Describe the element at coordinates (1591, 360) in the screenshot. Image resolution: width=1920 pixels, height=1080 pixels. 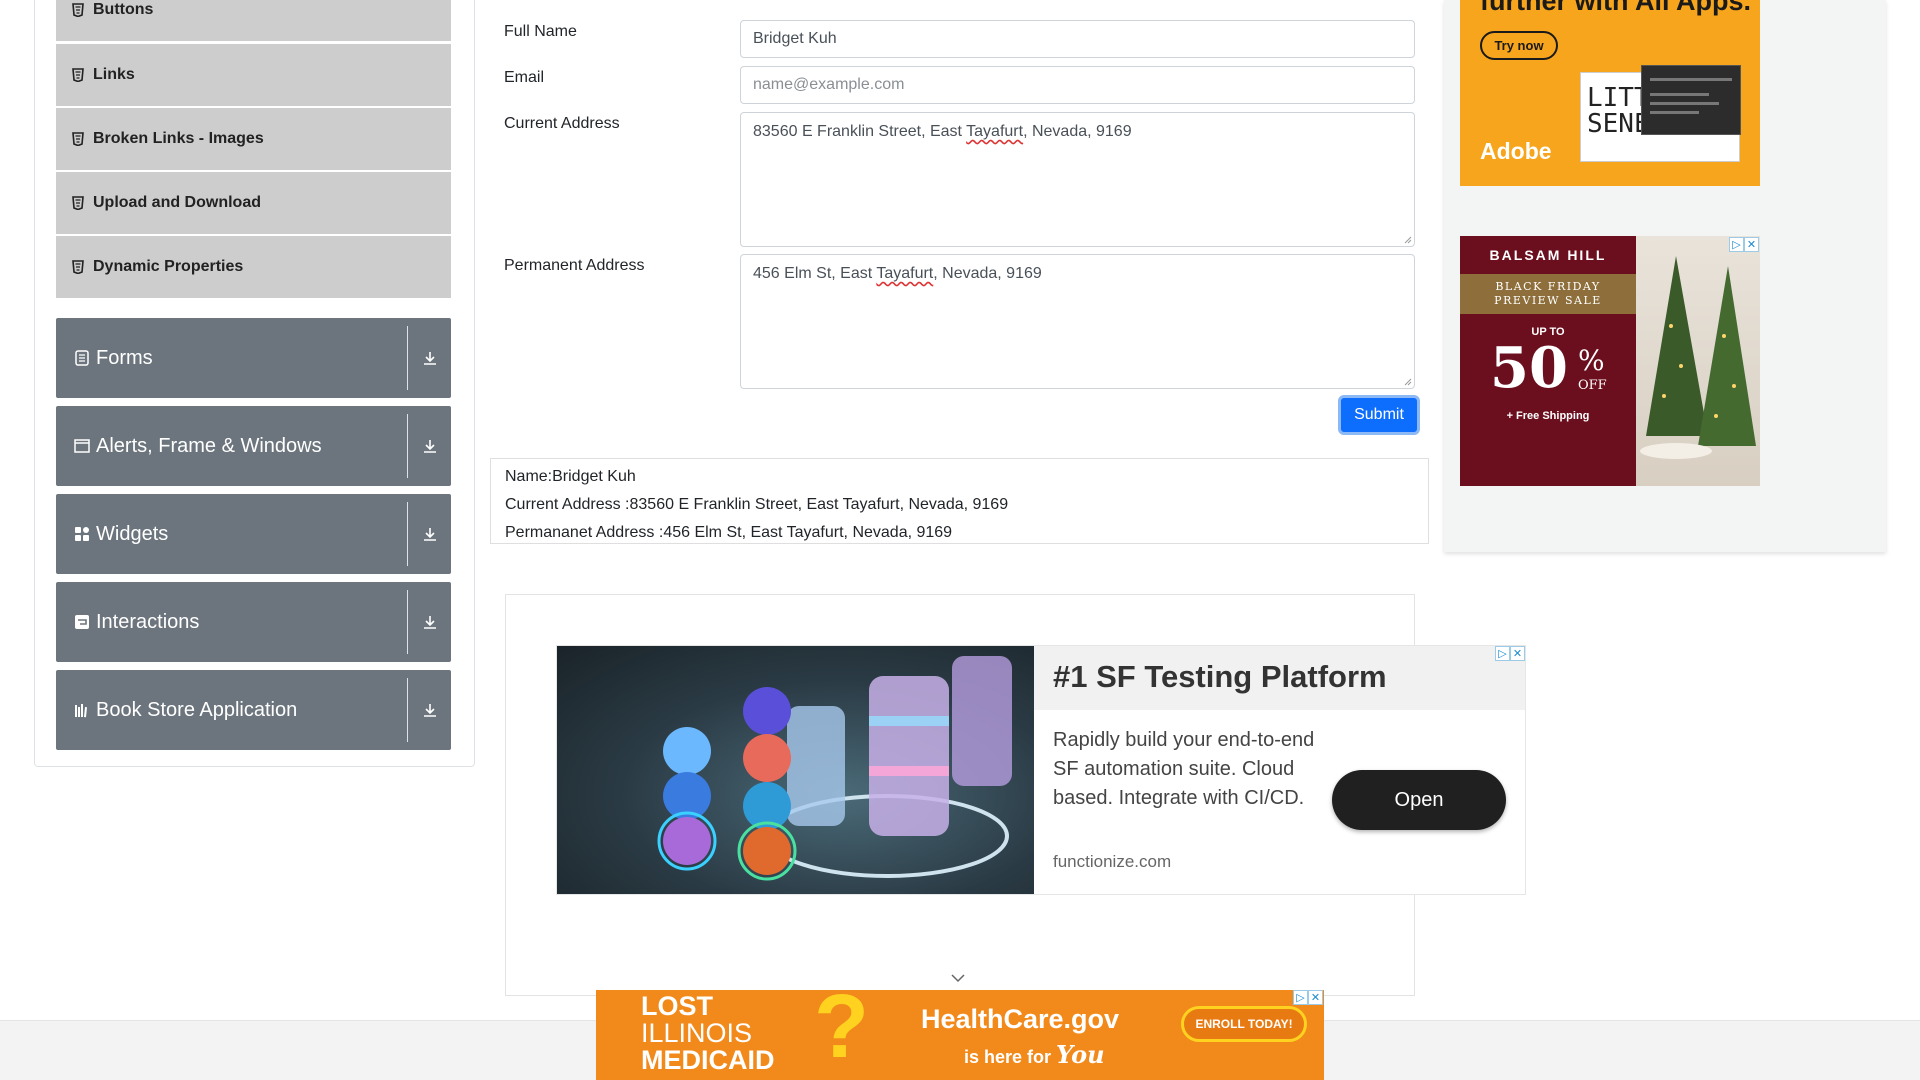
I see `percent-sign: %` at that location.